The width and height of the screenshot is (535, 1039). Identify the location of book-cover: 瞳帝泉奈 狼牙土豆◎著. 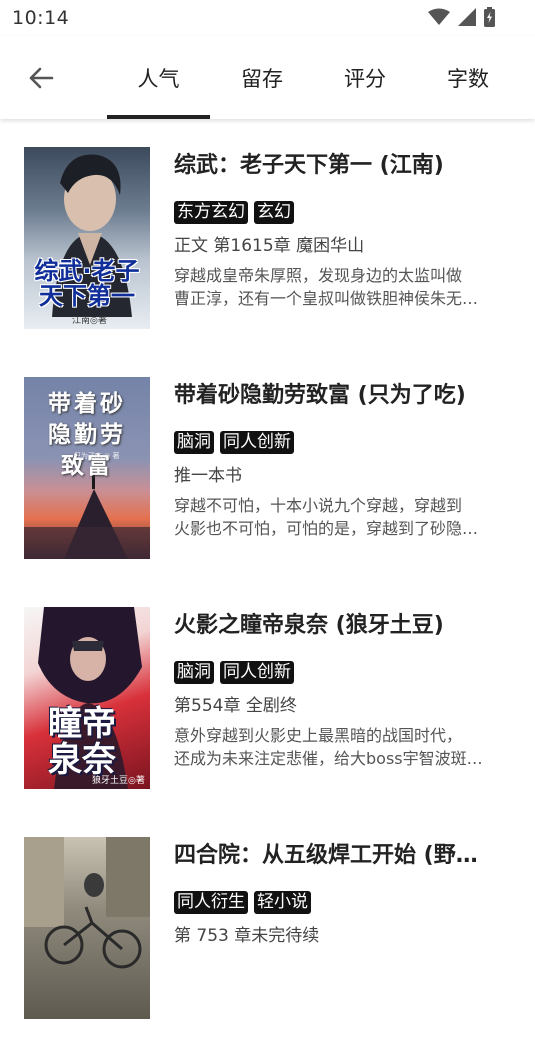
(87, 698).